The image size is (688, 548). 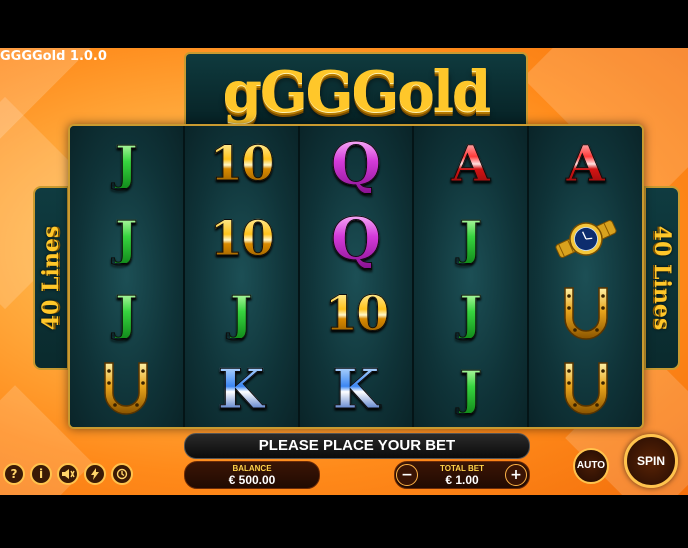 I want to click on help-button: ?, so click(x=14, y=474).